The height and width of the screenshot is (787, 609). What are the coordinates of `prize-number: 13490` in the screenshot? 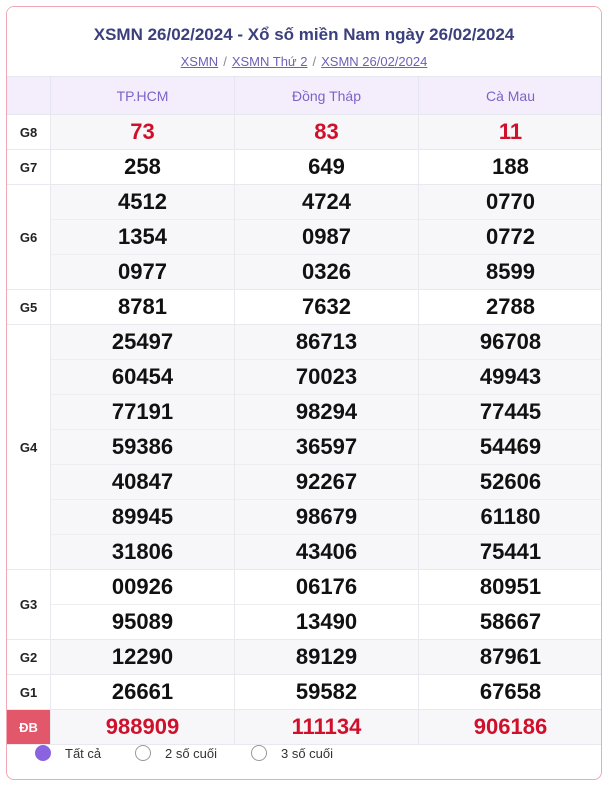 It's located at (326, 621).